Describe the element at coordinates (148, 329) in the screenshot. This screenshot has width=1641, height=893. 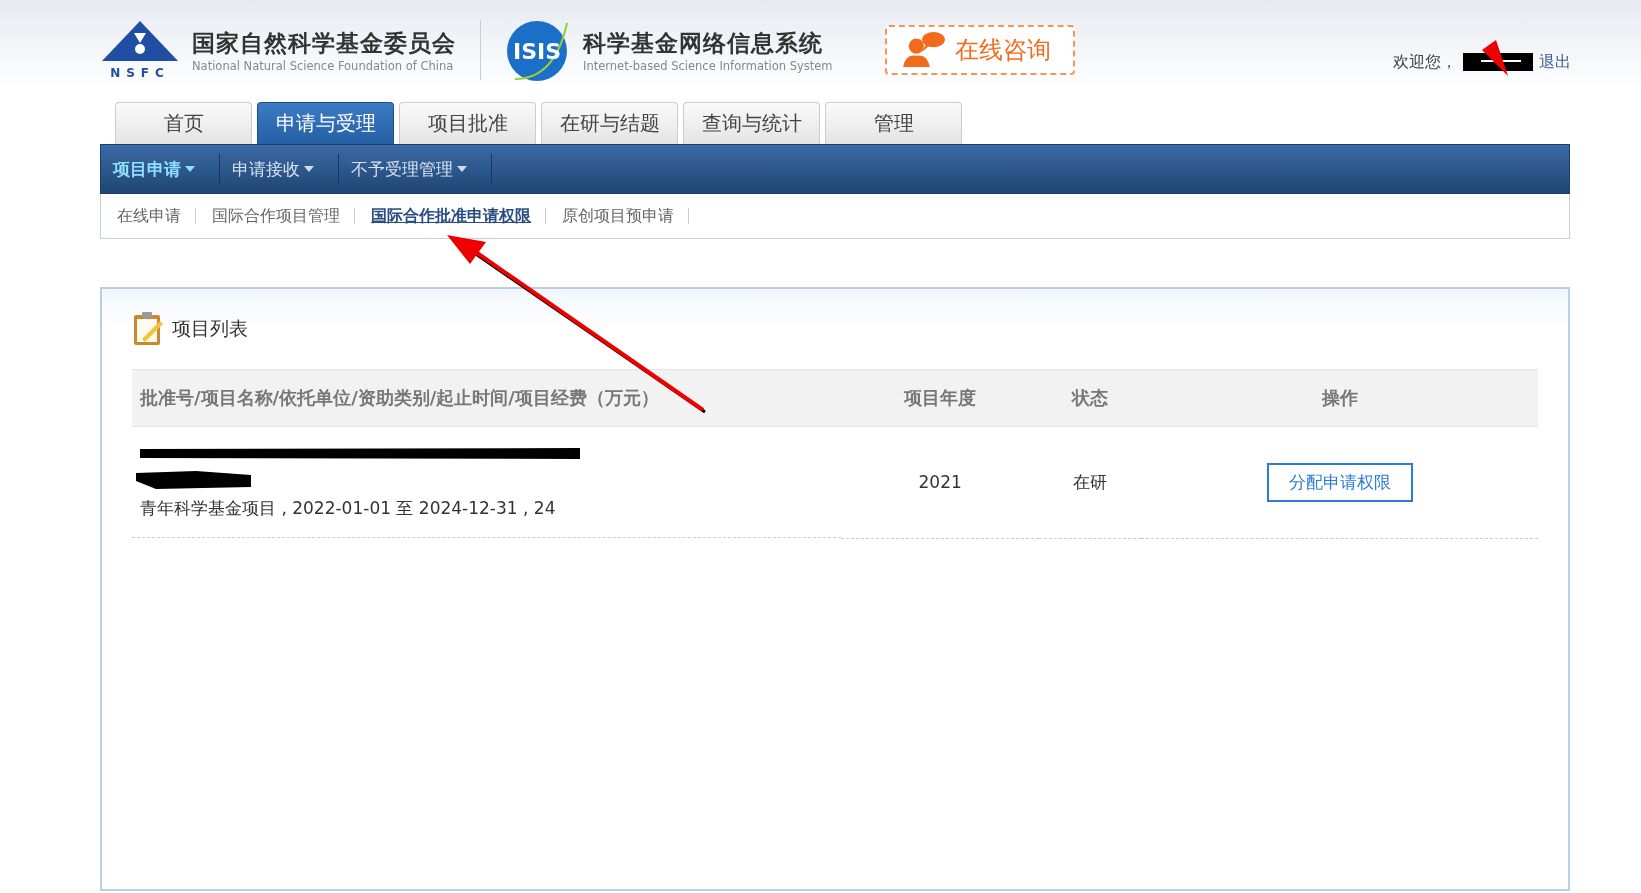
I see `clipboard-icon` at that location.